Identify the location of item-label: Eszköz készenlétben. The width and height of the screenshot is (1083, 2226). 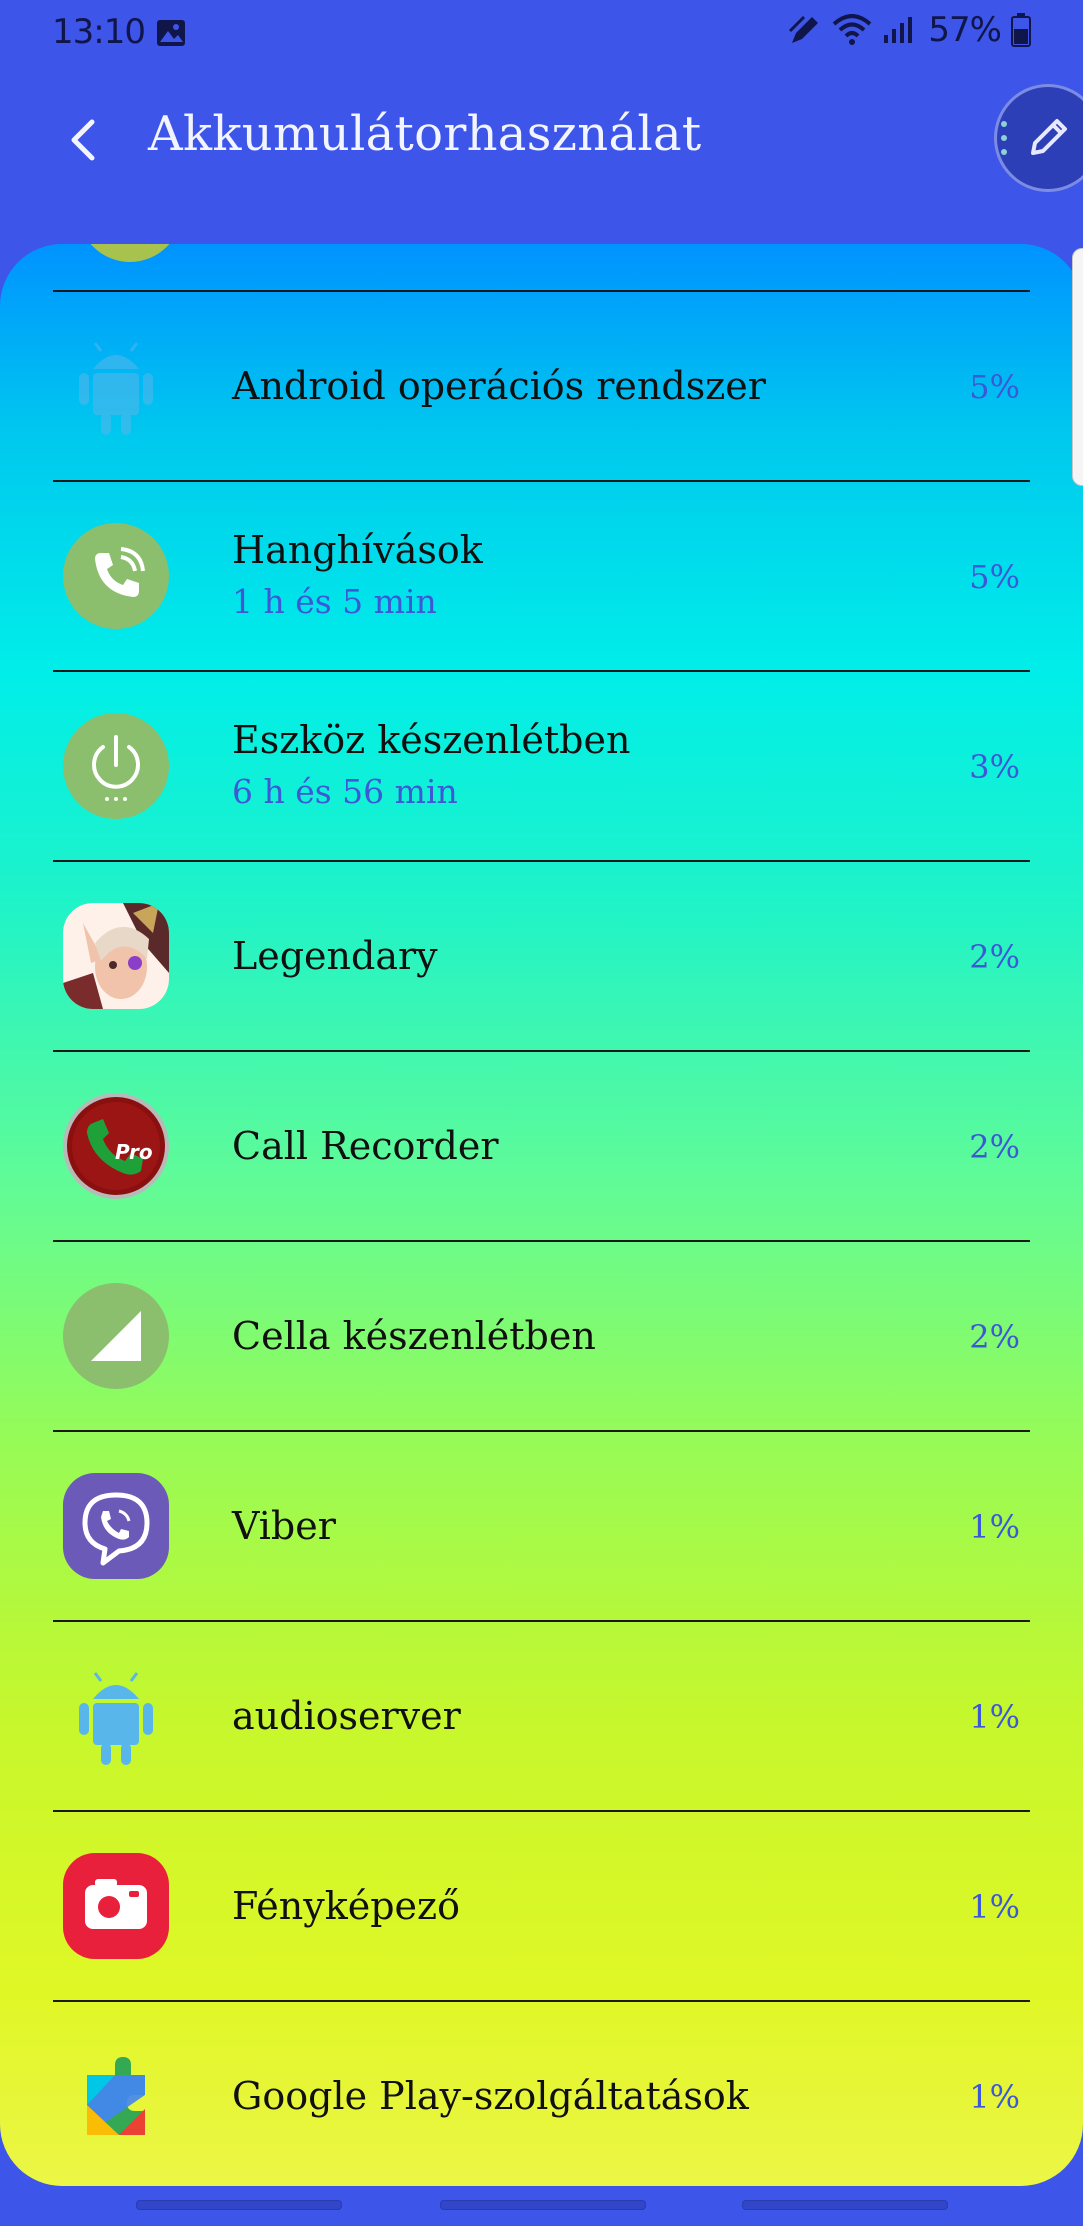
(431, 740).